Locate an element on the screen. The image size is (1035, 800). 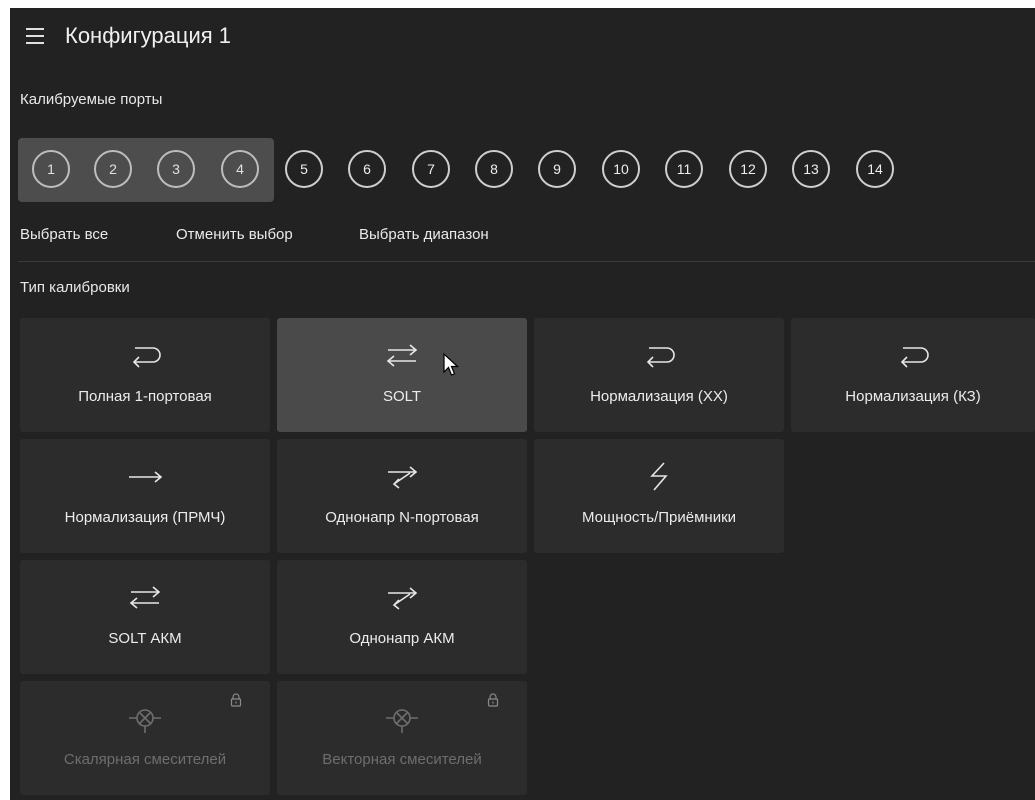
port-6: 6 is located at coordinates (367, 169).